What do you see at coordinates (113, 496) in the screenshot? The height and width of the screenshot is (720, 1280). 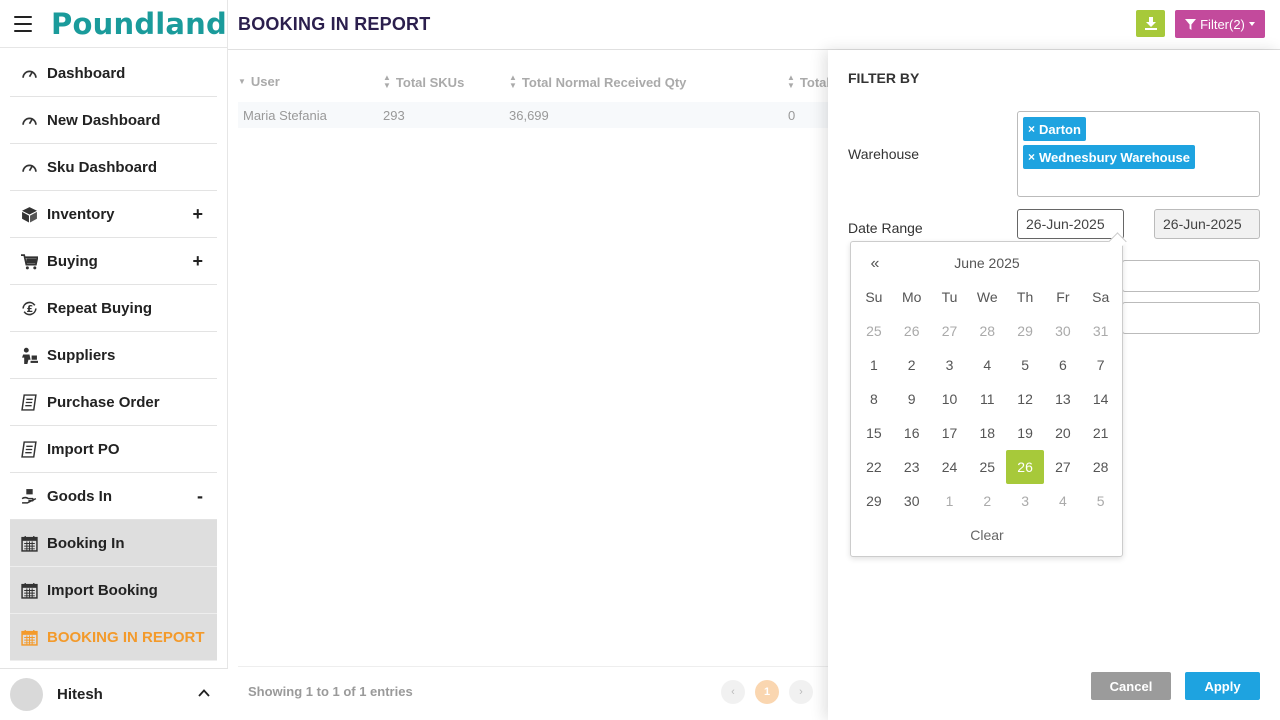 I see `sidebar-item-goods-in: Goods In -` at bounding box center [113, 496].